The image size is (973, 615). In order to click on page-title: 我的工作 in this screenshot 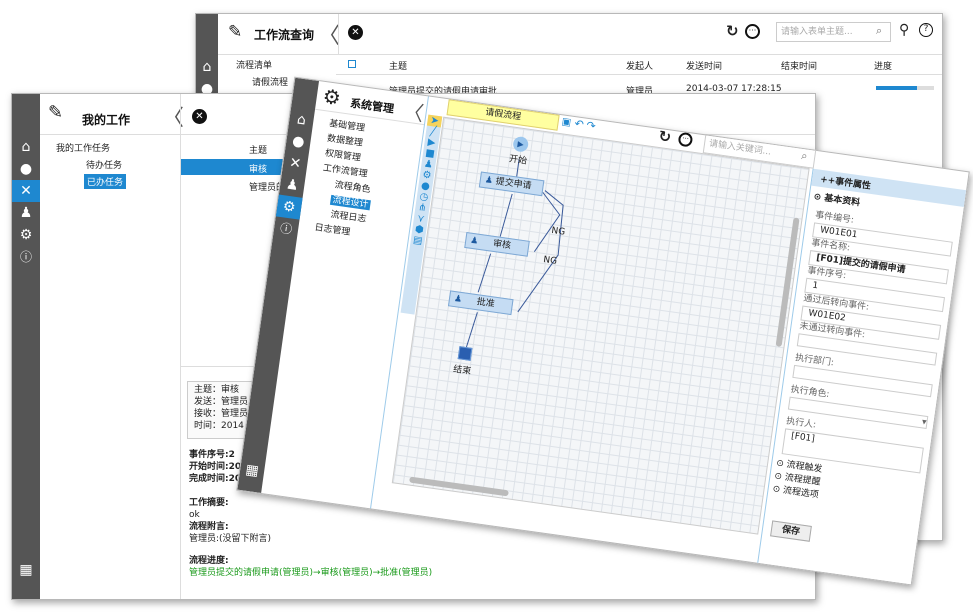, I will do `click(106, 120)`.